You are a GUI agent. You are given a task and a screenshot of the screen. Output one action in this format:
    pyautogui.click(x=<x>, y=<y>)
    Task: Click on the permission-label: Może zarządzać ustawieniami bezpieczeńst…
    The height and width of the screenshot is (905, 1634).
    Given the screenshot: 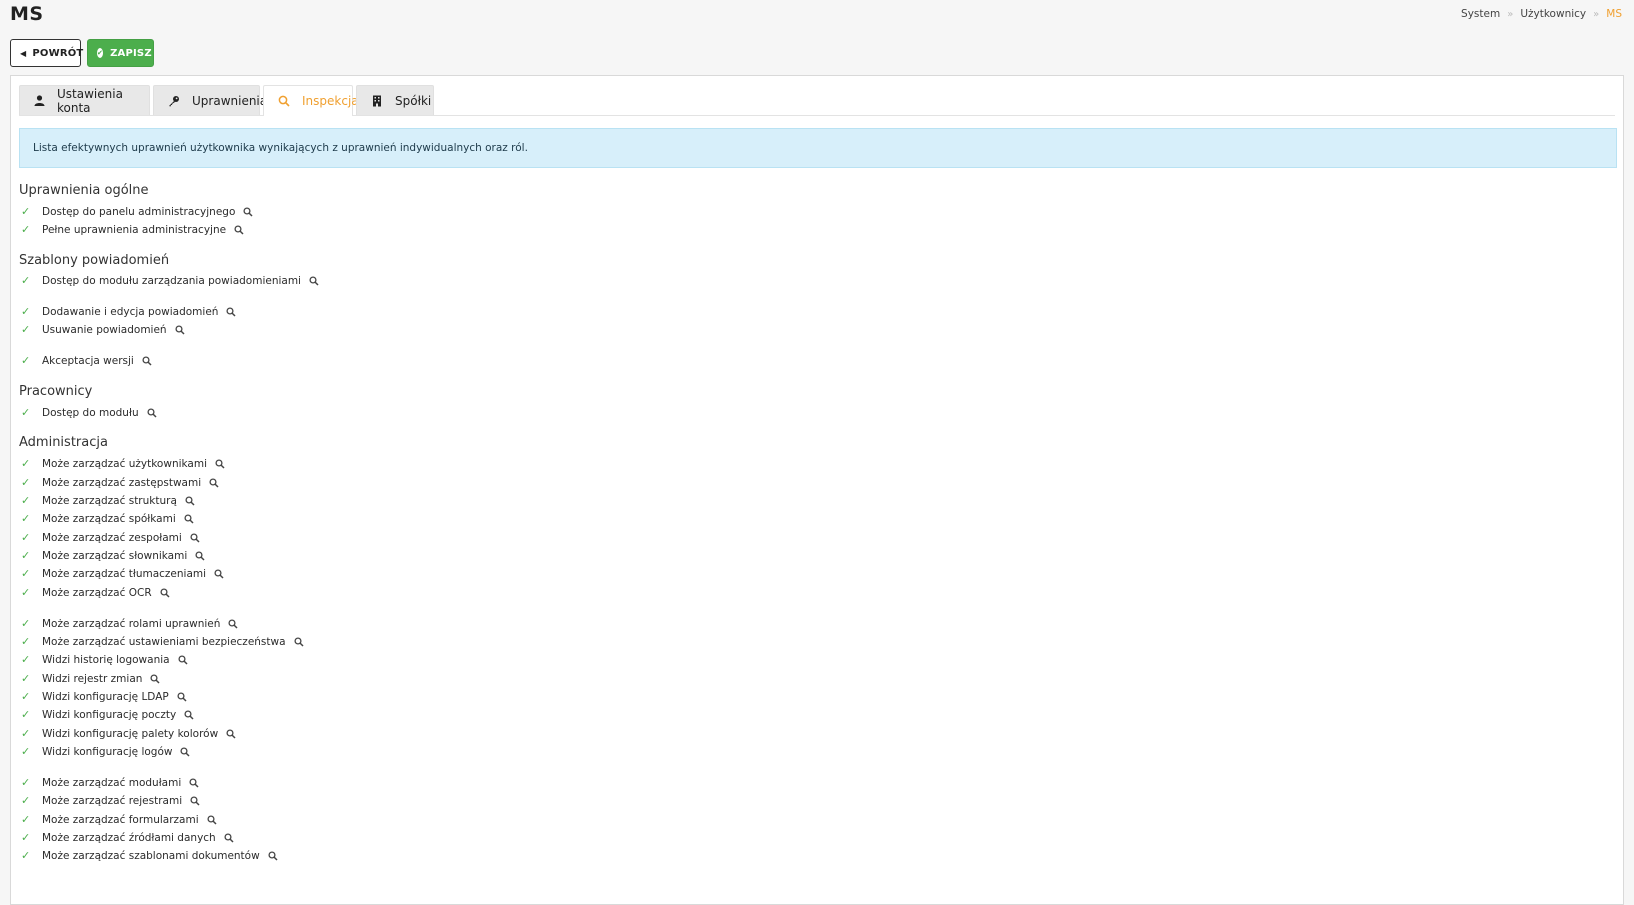 What is the action you would take?
    pyautogui.click(x=164, y=641)
    